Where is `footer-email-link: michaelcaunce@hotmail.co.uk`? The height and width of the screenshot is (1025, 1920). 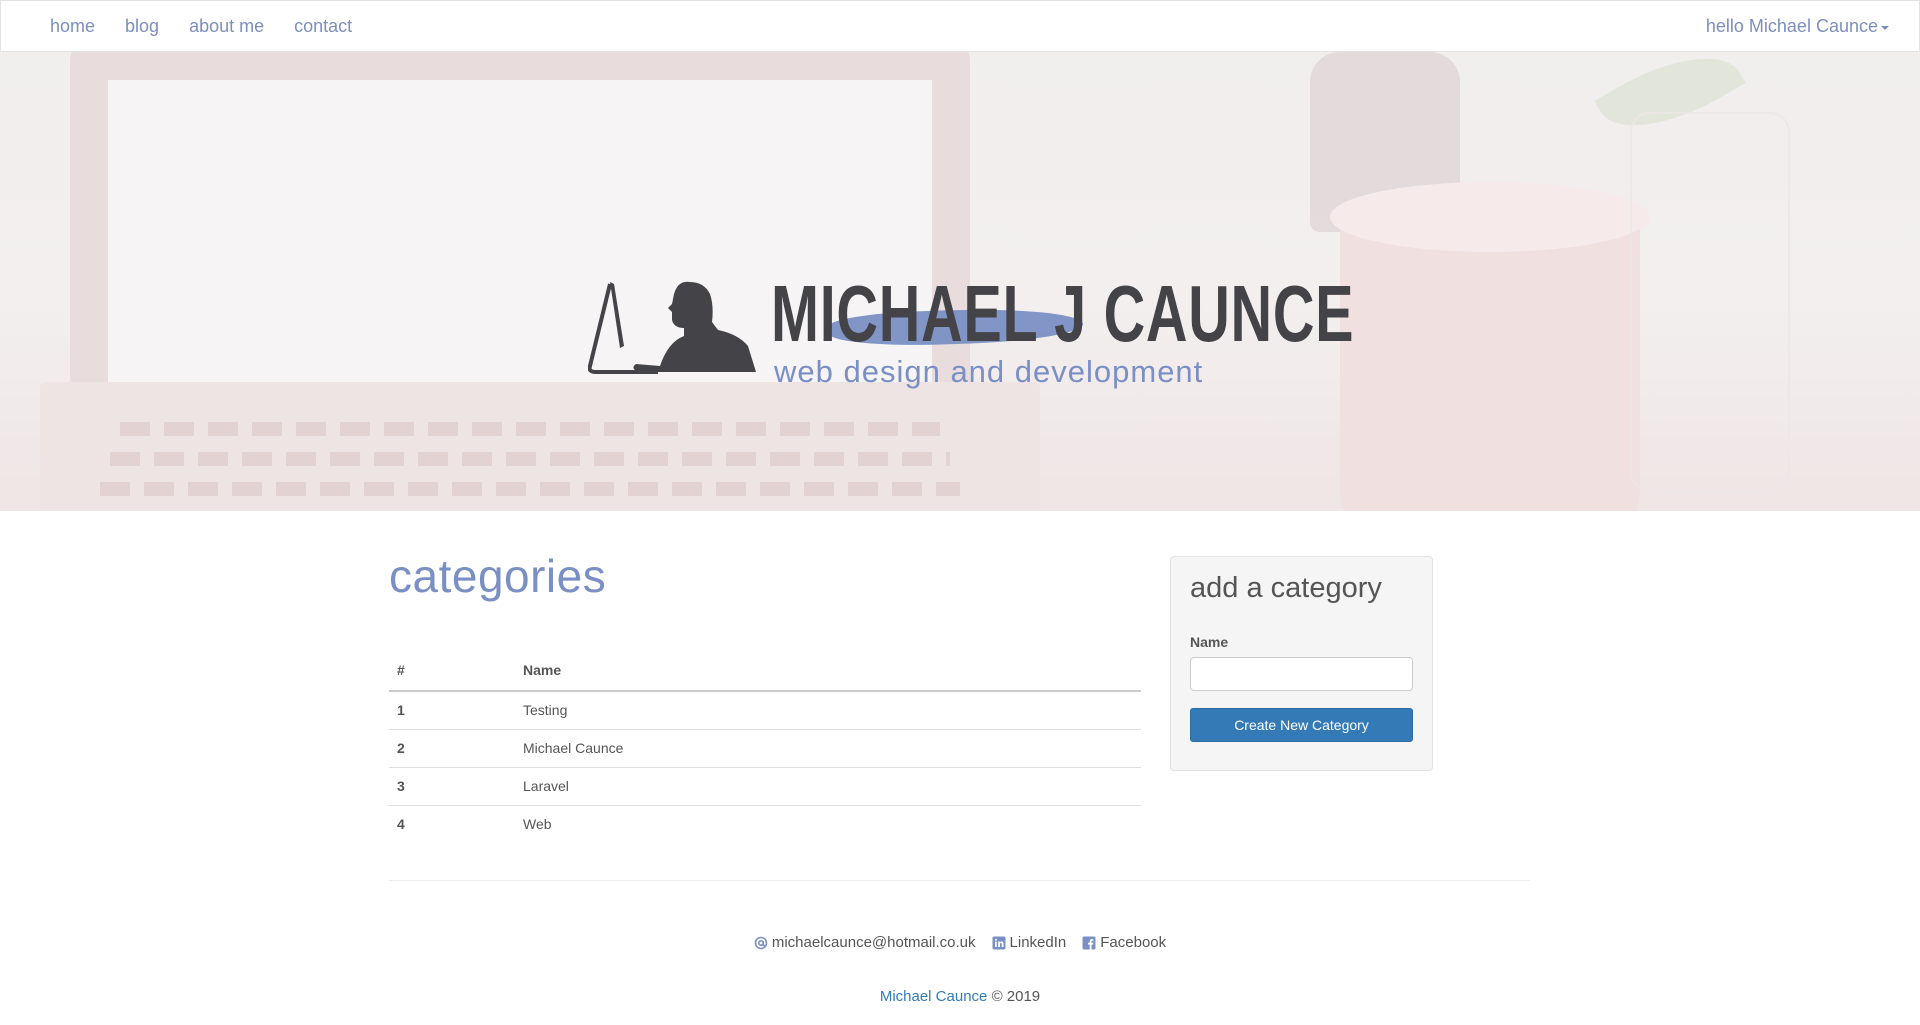 footer-email-link: michaelcaunce@hotmail.co.uk is located at coordinates (865, 942).